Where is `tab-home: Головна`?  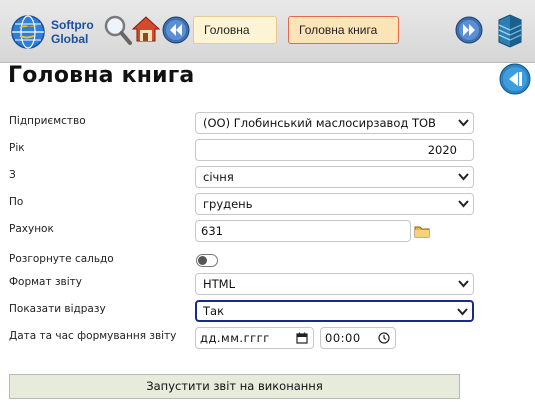 tab-home: Головна is located at coordinates (235, 30).